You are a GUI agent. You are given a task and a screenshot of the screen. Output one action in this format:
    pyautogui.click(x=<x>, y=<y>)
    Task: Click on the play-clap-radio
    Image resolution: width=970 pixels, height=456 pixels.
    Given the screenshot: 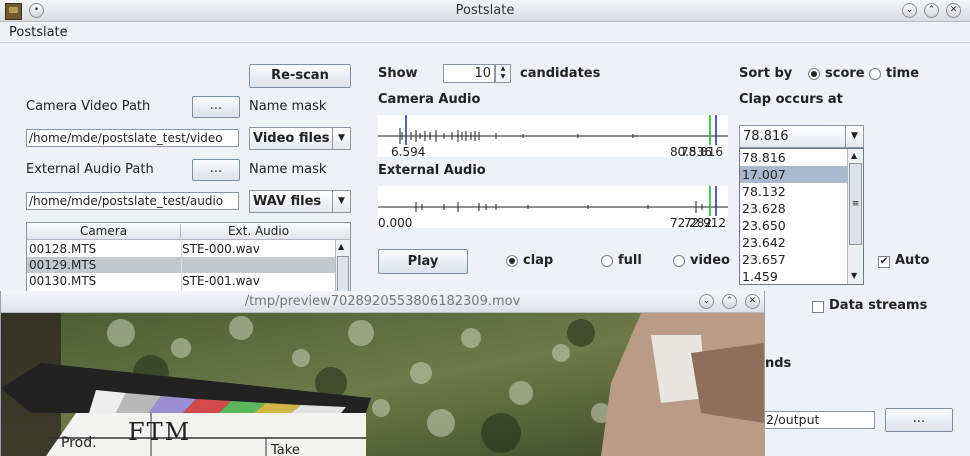 What is the action you would take?
    pyautogui.click(x=512, y=261)
    